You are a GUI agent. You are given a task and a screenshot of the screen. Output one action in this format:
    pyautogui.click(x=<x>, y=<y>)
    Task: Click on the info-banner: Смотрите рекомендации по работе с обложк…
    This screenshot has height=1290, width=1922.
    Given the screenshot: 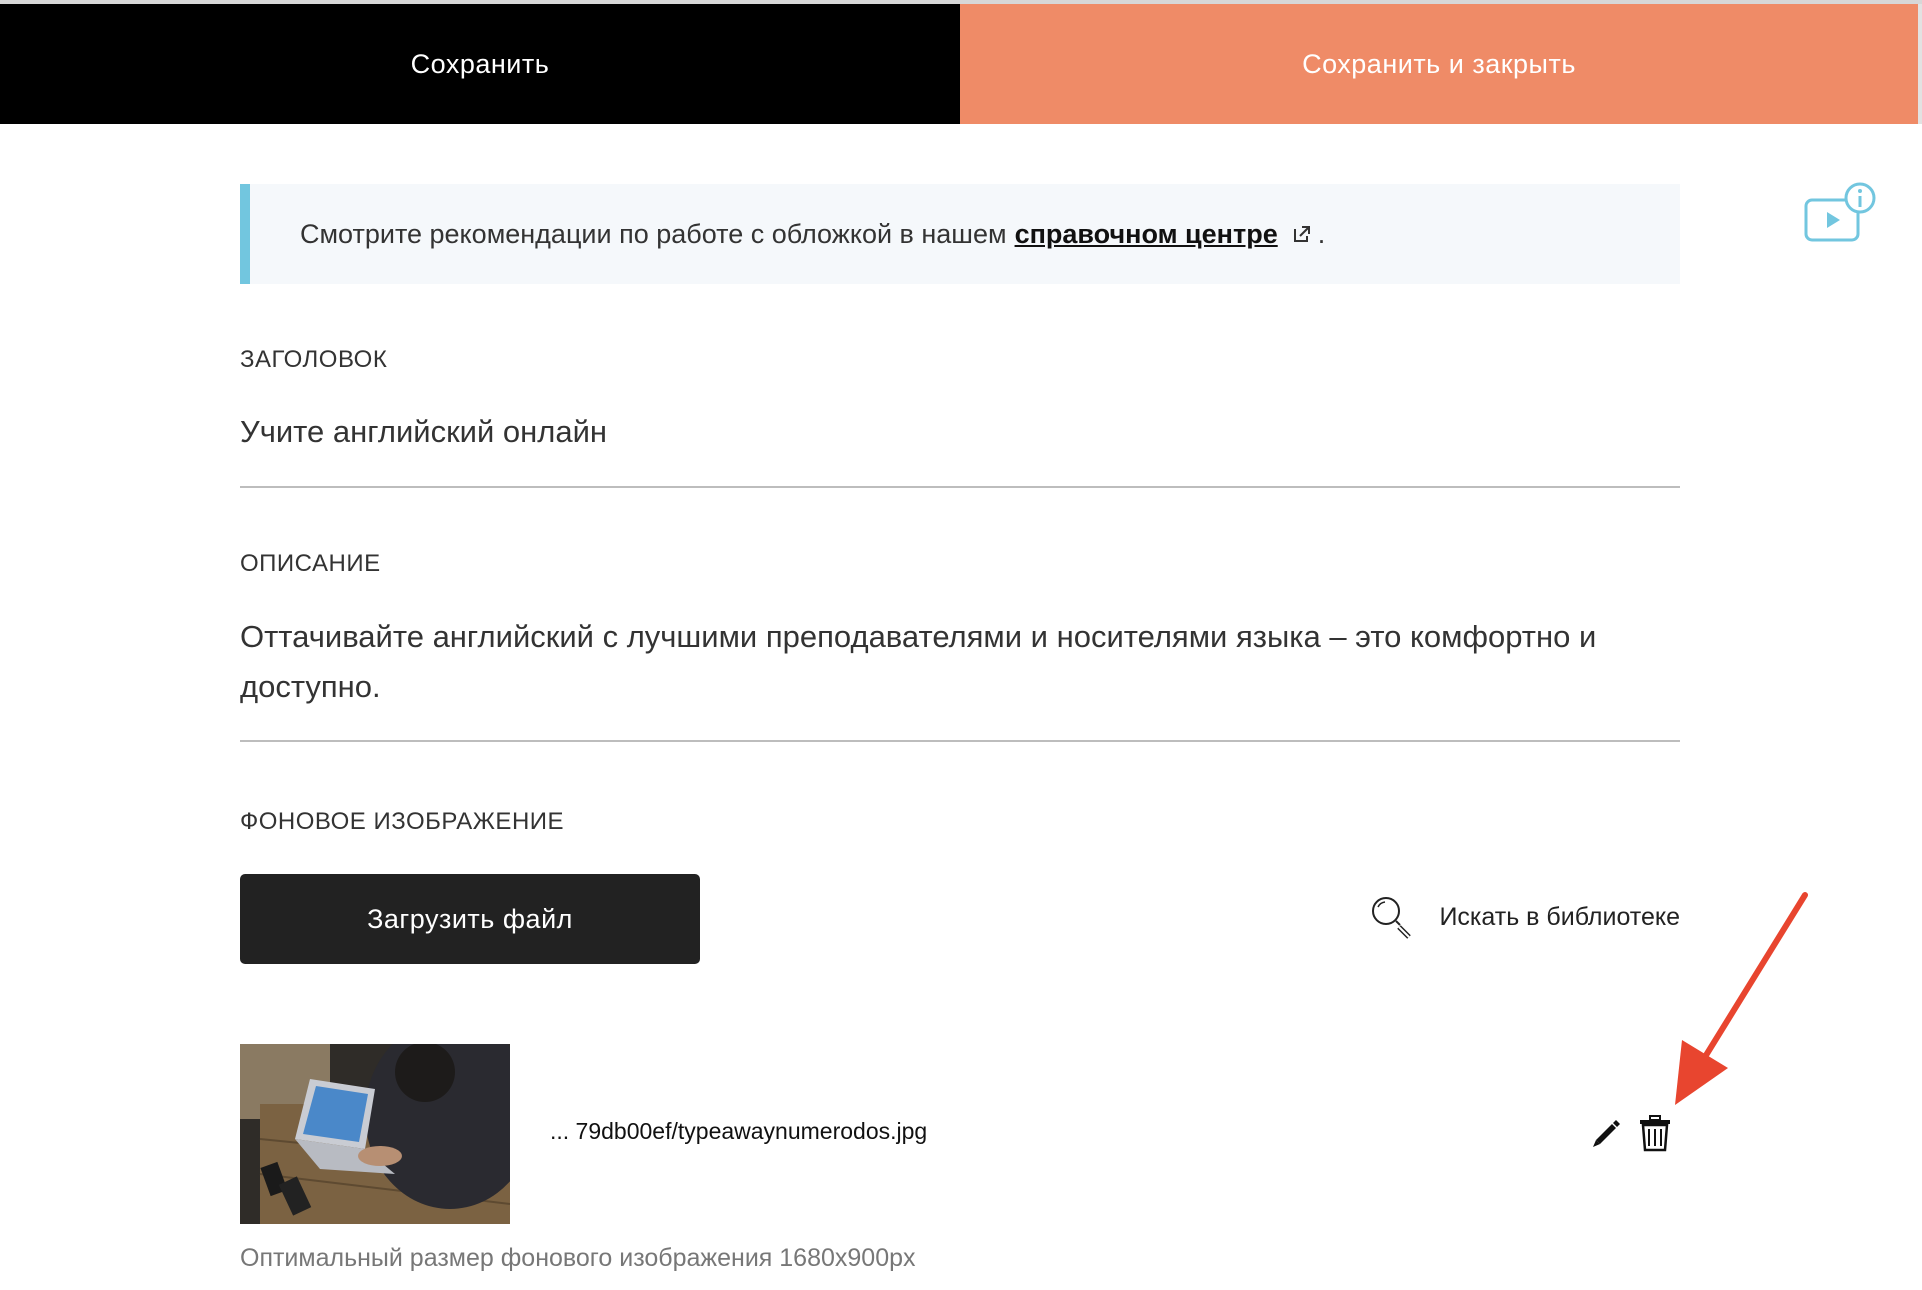 What is the action you would take?
    pyautogui.click(x=960, y=234)
    